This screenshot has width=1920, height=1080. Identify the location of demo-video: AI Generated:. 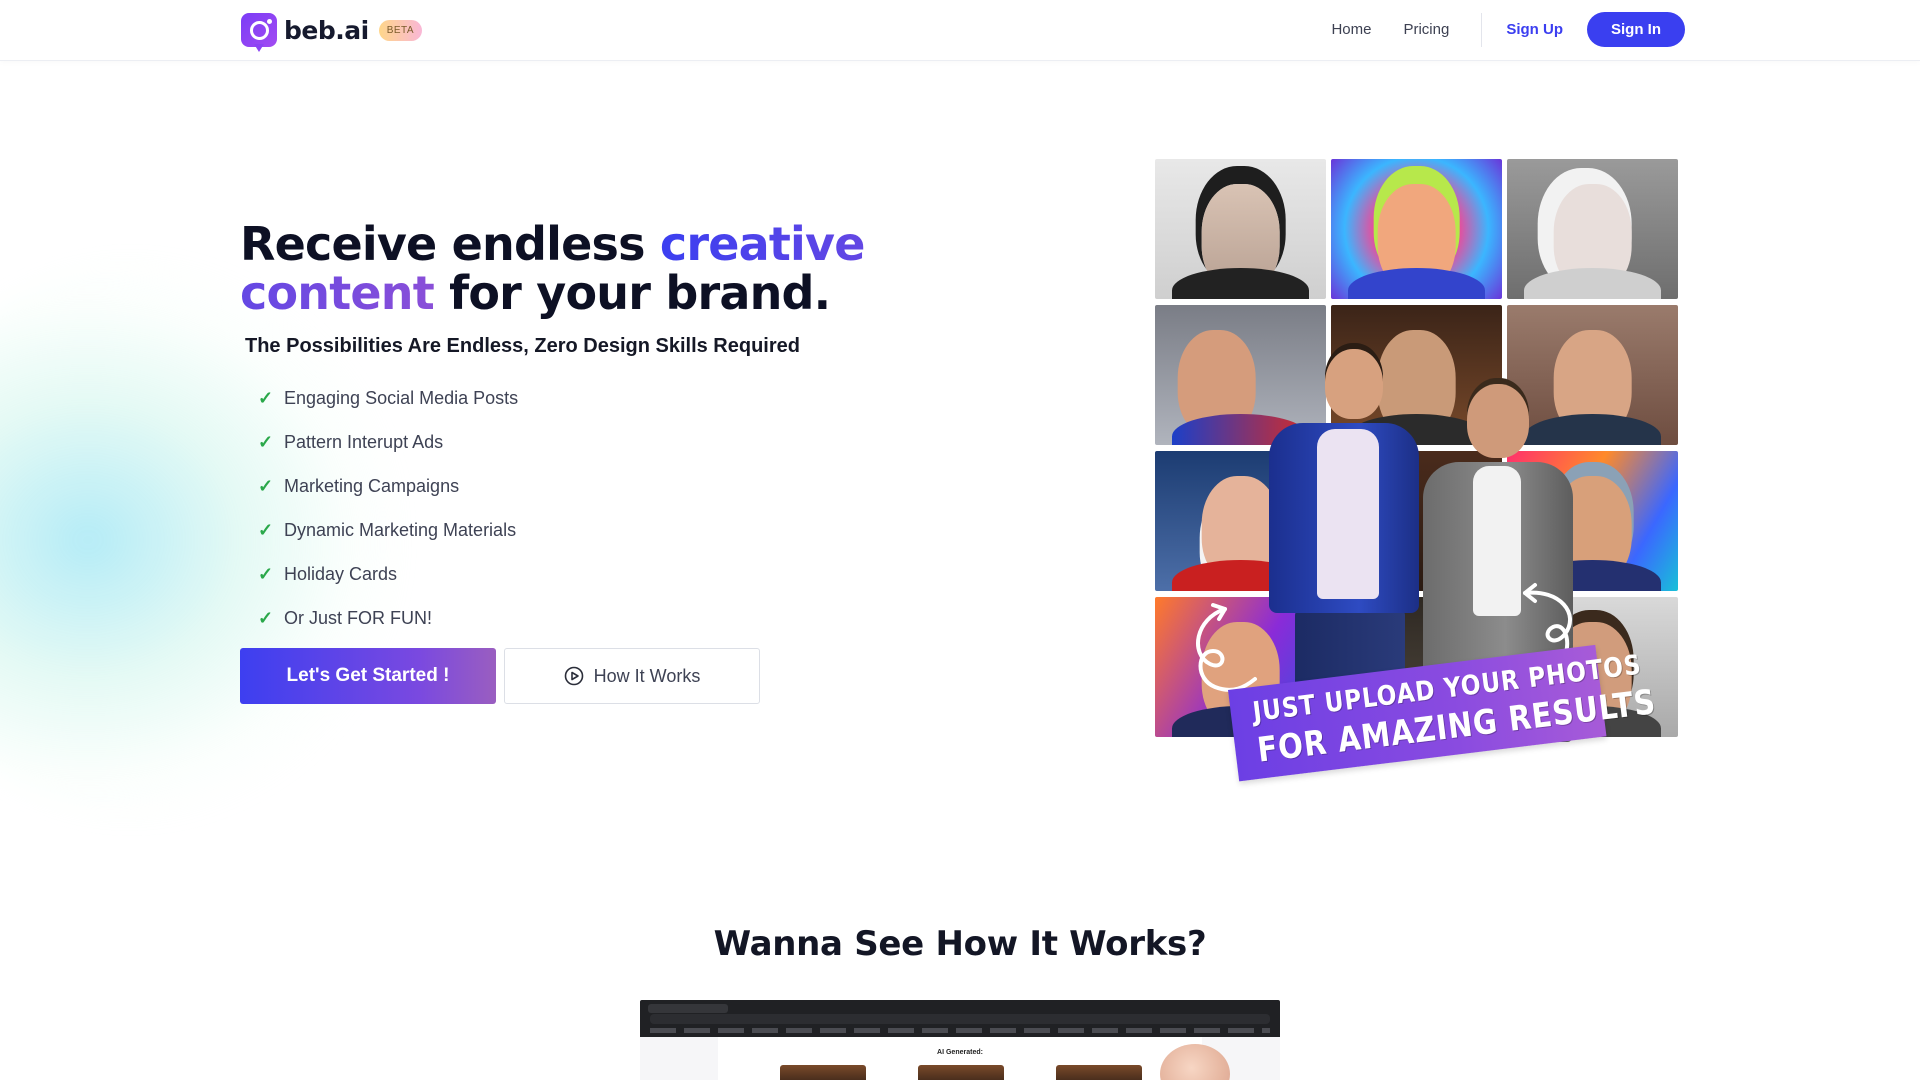
(960, 1040).